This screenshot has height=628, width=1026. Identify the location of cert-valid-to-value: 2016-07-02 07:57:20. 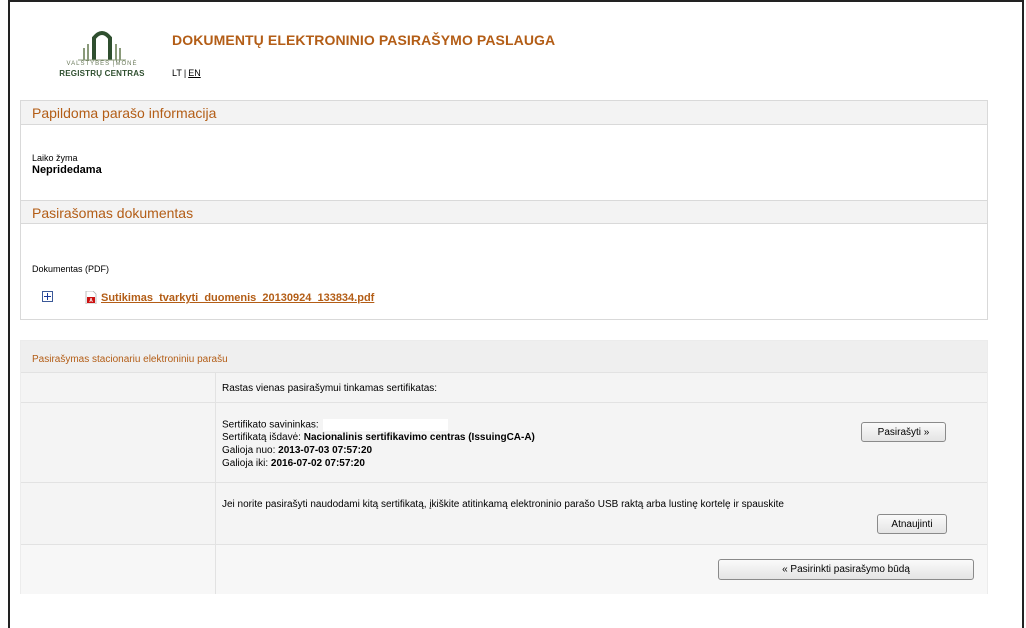
(317, 463).